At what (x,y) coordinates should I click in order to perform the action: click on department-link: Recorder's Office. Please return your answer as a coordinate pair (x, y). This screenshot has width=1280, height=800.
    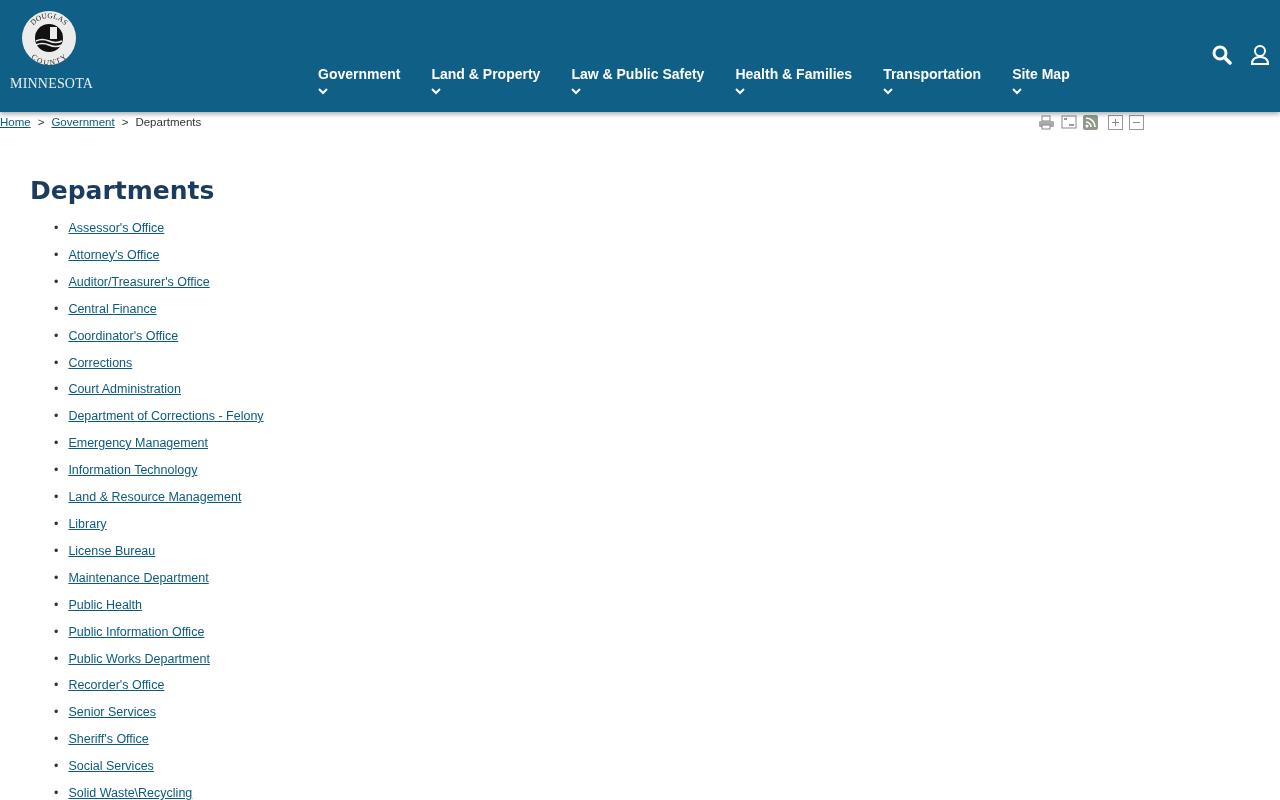
    Looking at the image, I should click on (116, 686).